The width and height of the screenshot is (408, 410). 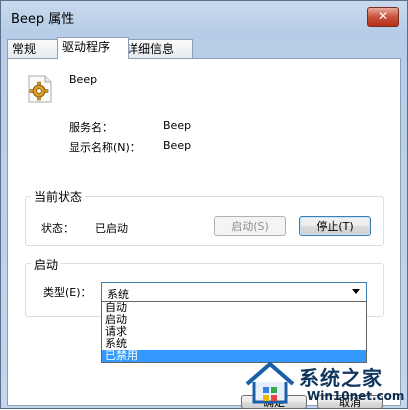 I want to click on close-button: ✕, so click(x=383, y=17).